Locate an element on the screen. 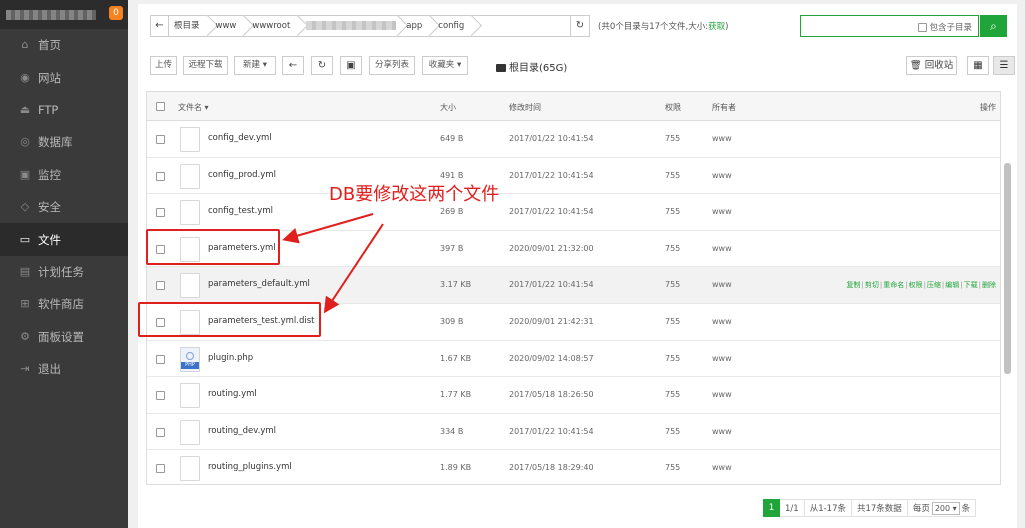 The image size is (1025, 528). col-permission: 权限 is located at coordinates (673, 107).